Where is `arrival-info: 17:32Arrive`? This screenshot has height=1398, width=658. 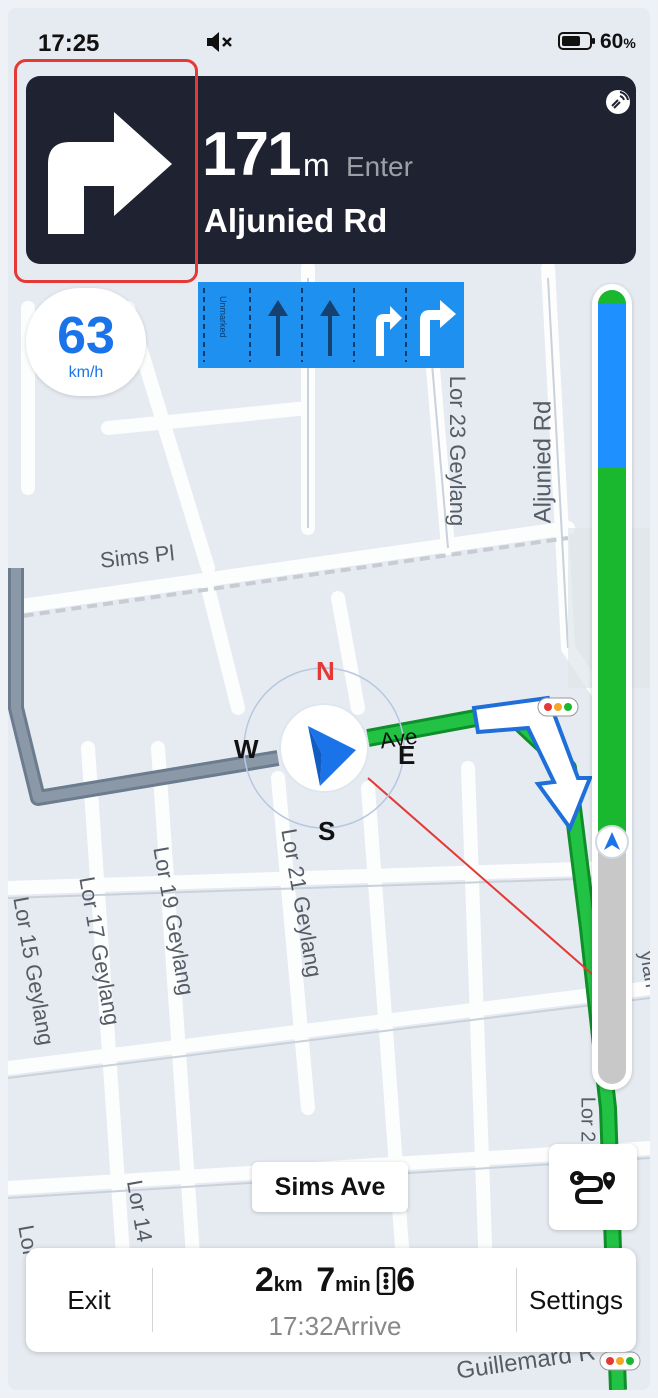
arrival-info: 17:32Arrive is located at coordinates (335, 1326).